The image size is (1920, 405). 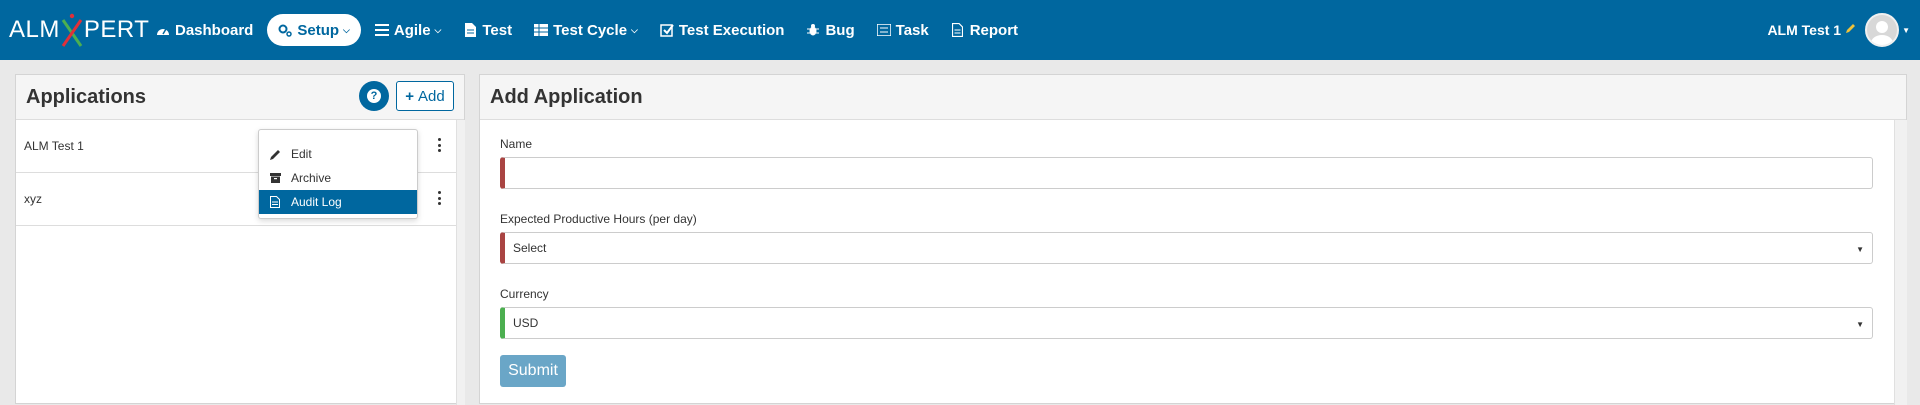 I want to click on check-square-icon, so click(x=667, y=30).